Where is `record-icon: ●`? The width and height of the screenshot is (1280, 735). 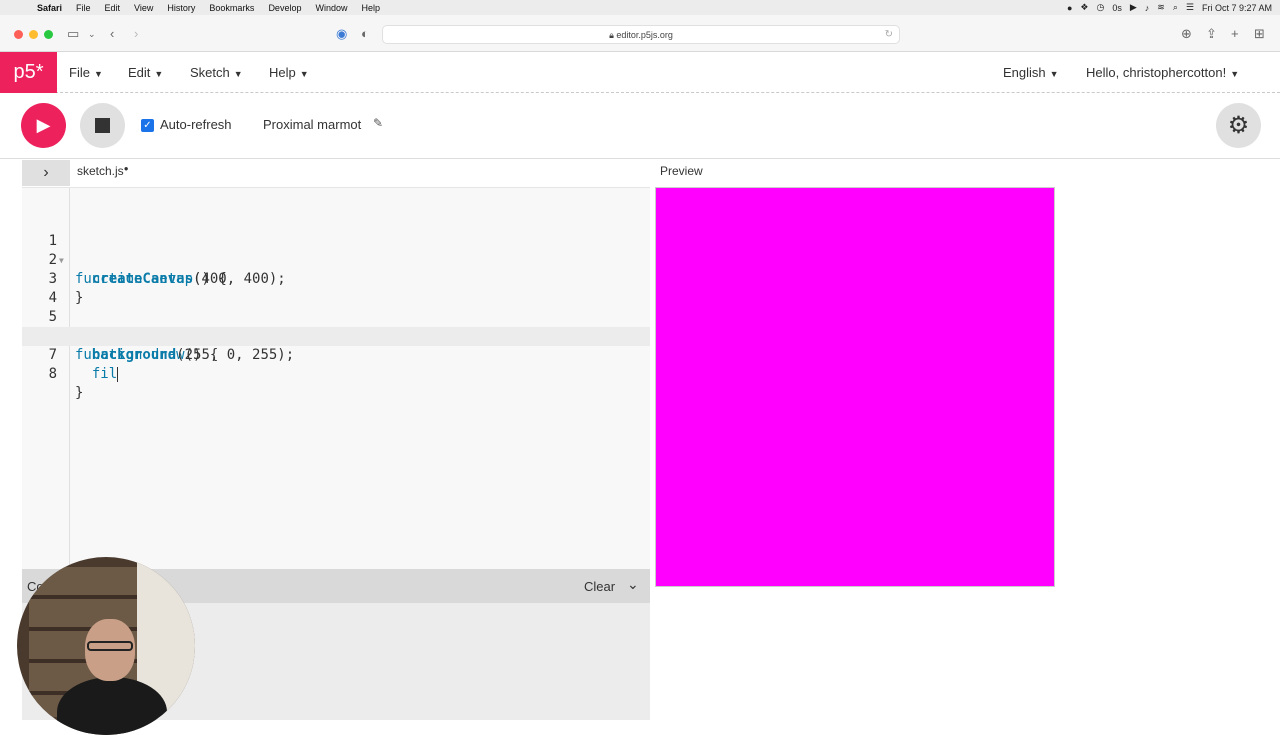
record-icon: ● is located at coordinates (1069, 8).